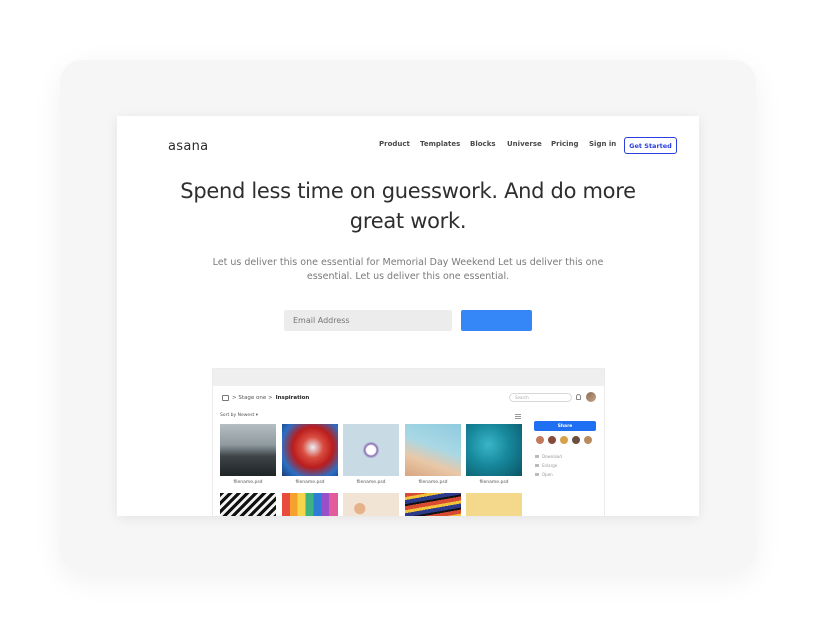 The height and width of the screenshot is (632, 816). What do you see at coordinates (252, 398) in the screenshot?
I see `breadcrumb-path: > Stage one >` at bounding box center [252, 398].